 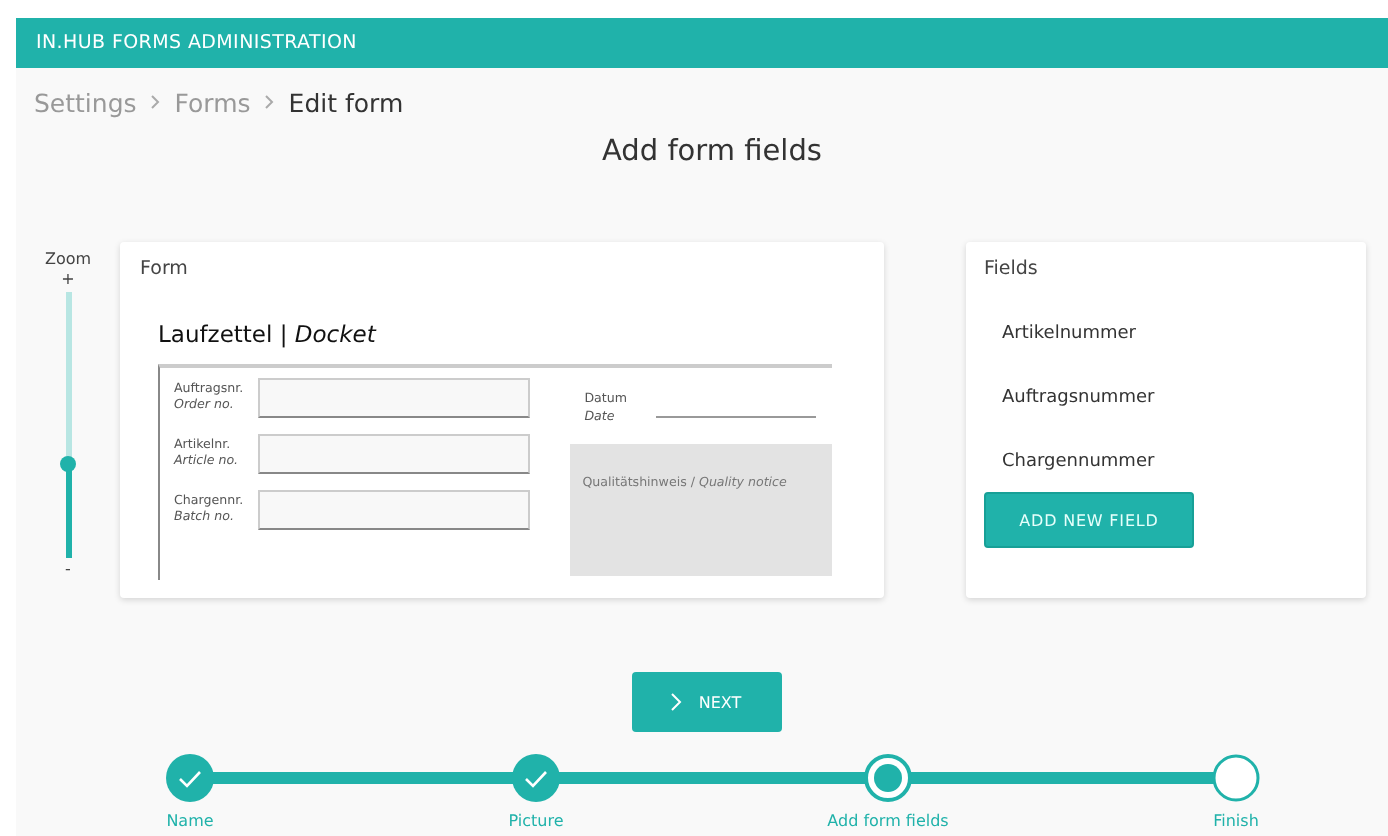 What do you see at coordinates (268, 334) in the screenshot?
I see `document-title: Laufzettel | Docket` at bounding box center [268, 334].